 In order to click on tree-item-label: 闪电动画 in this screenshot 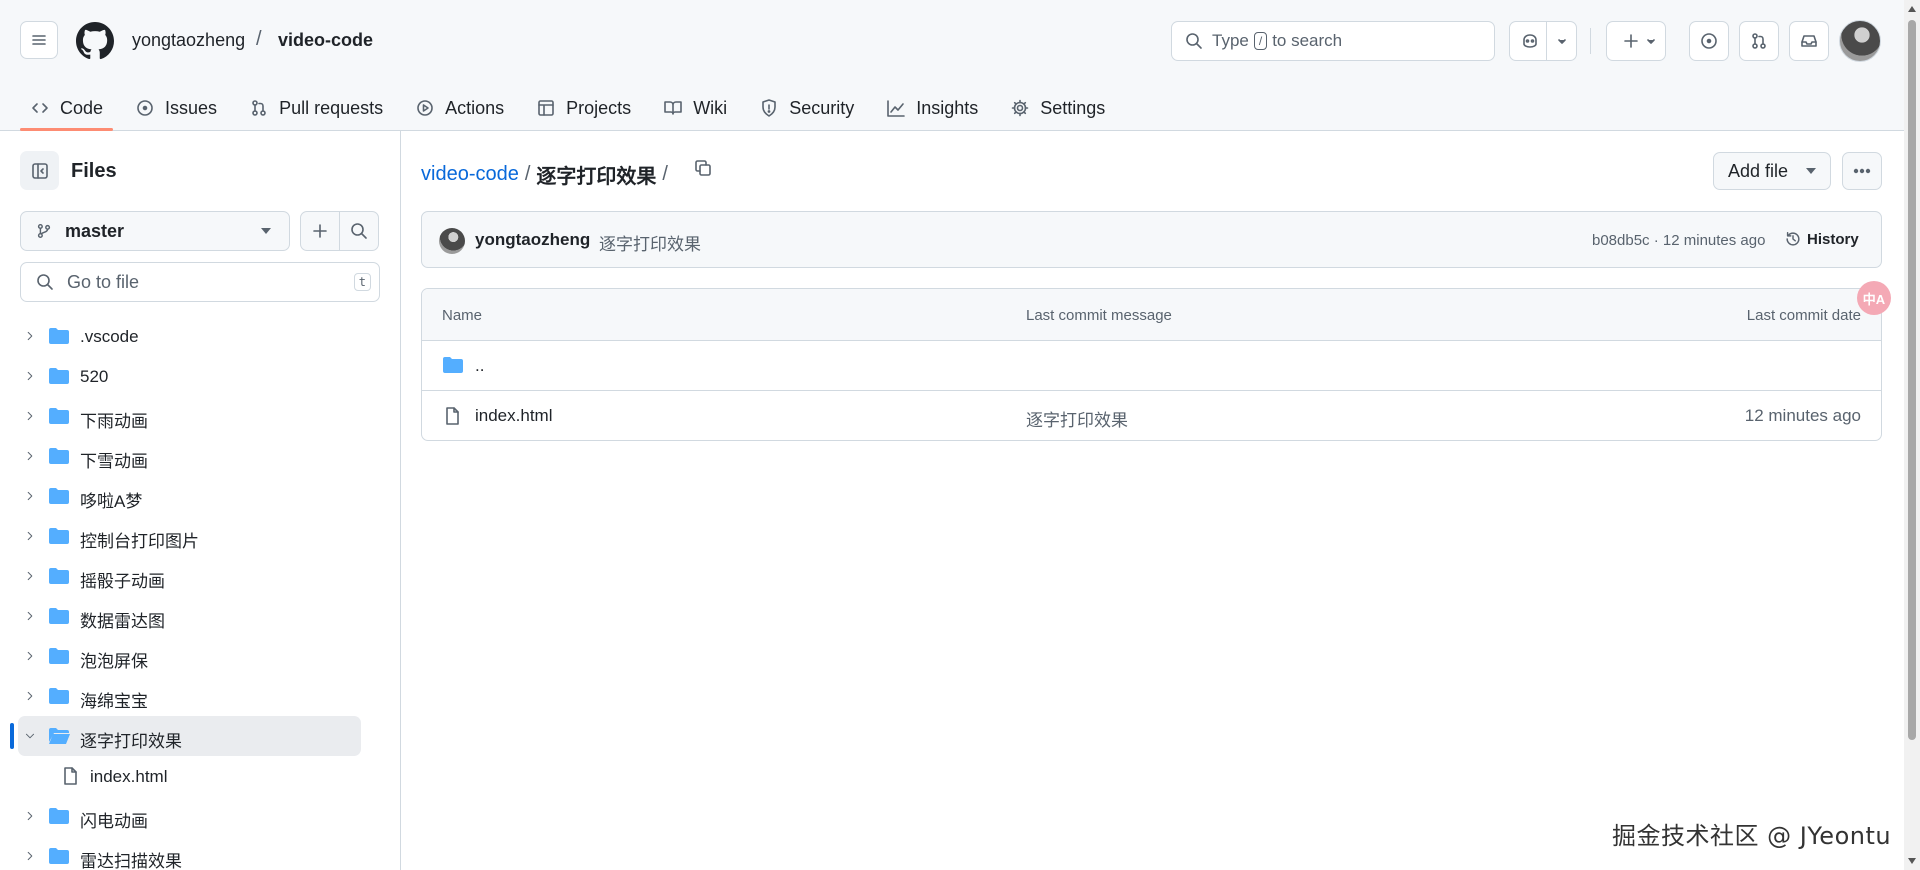, I will do `click(114, 821)`.